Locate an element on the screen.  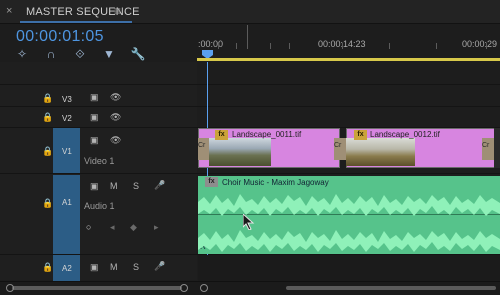
prev-keyframe-icon: ◂ is located at coordinates (112, 227).